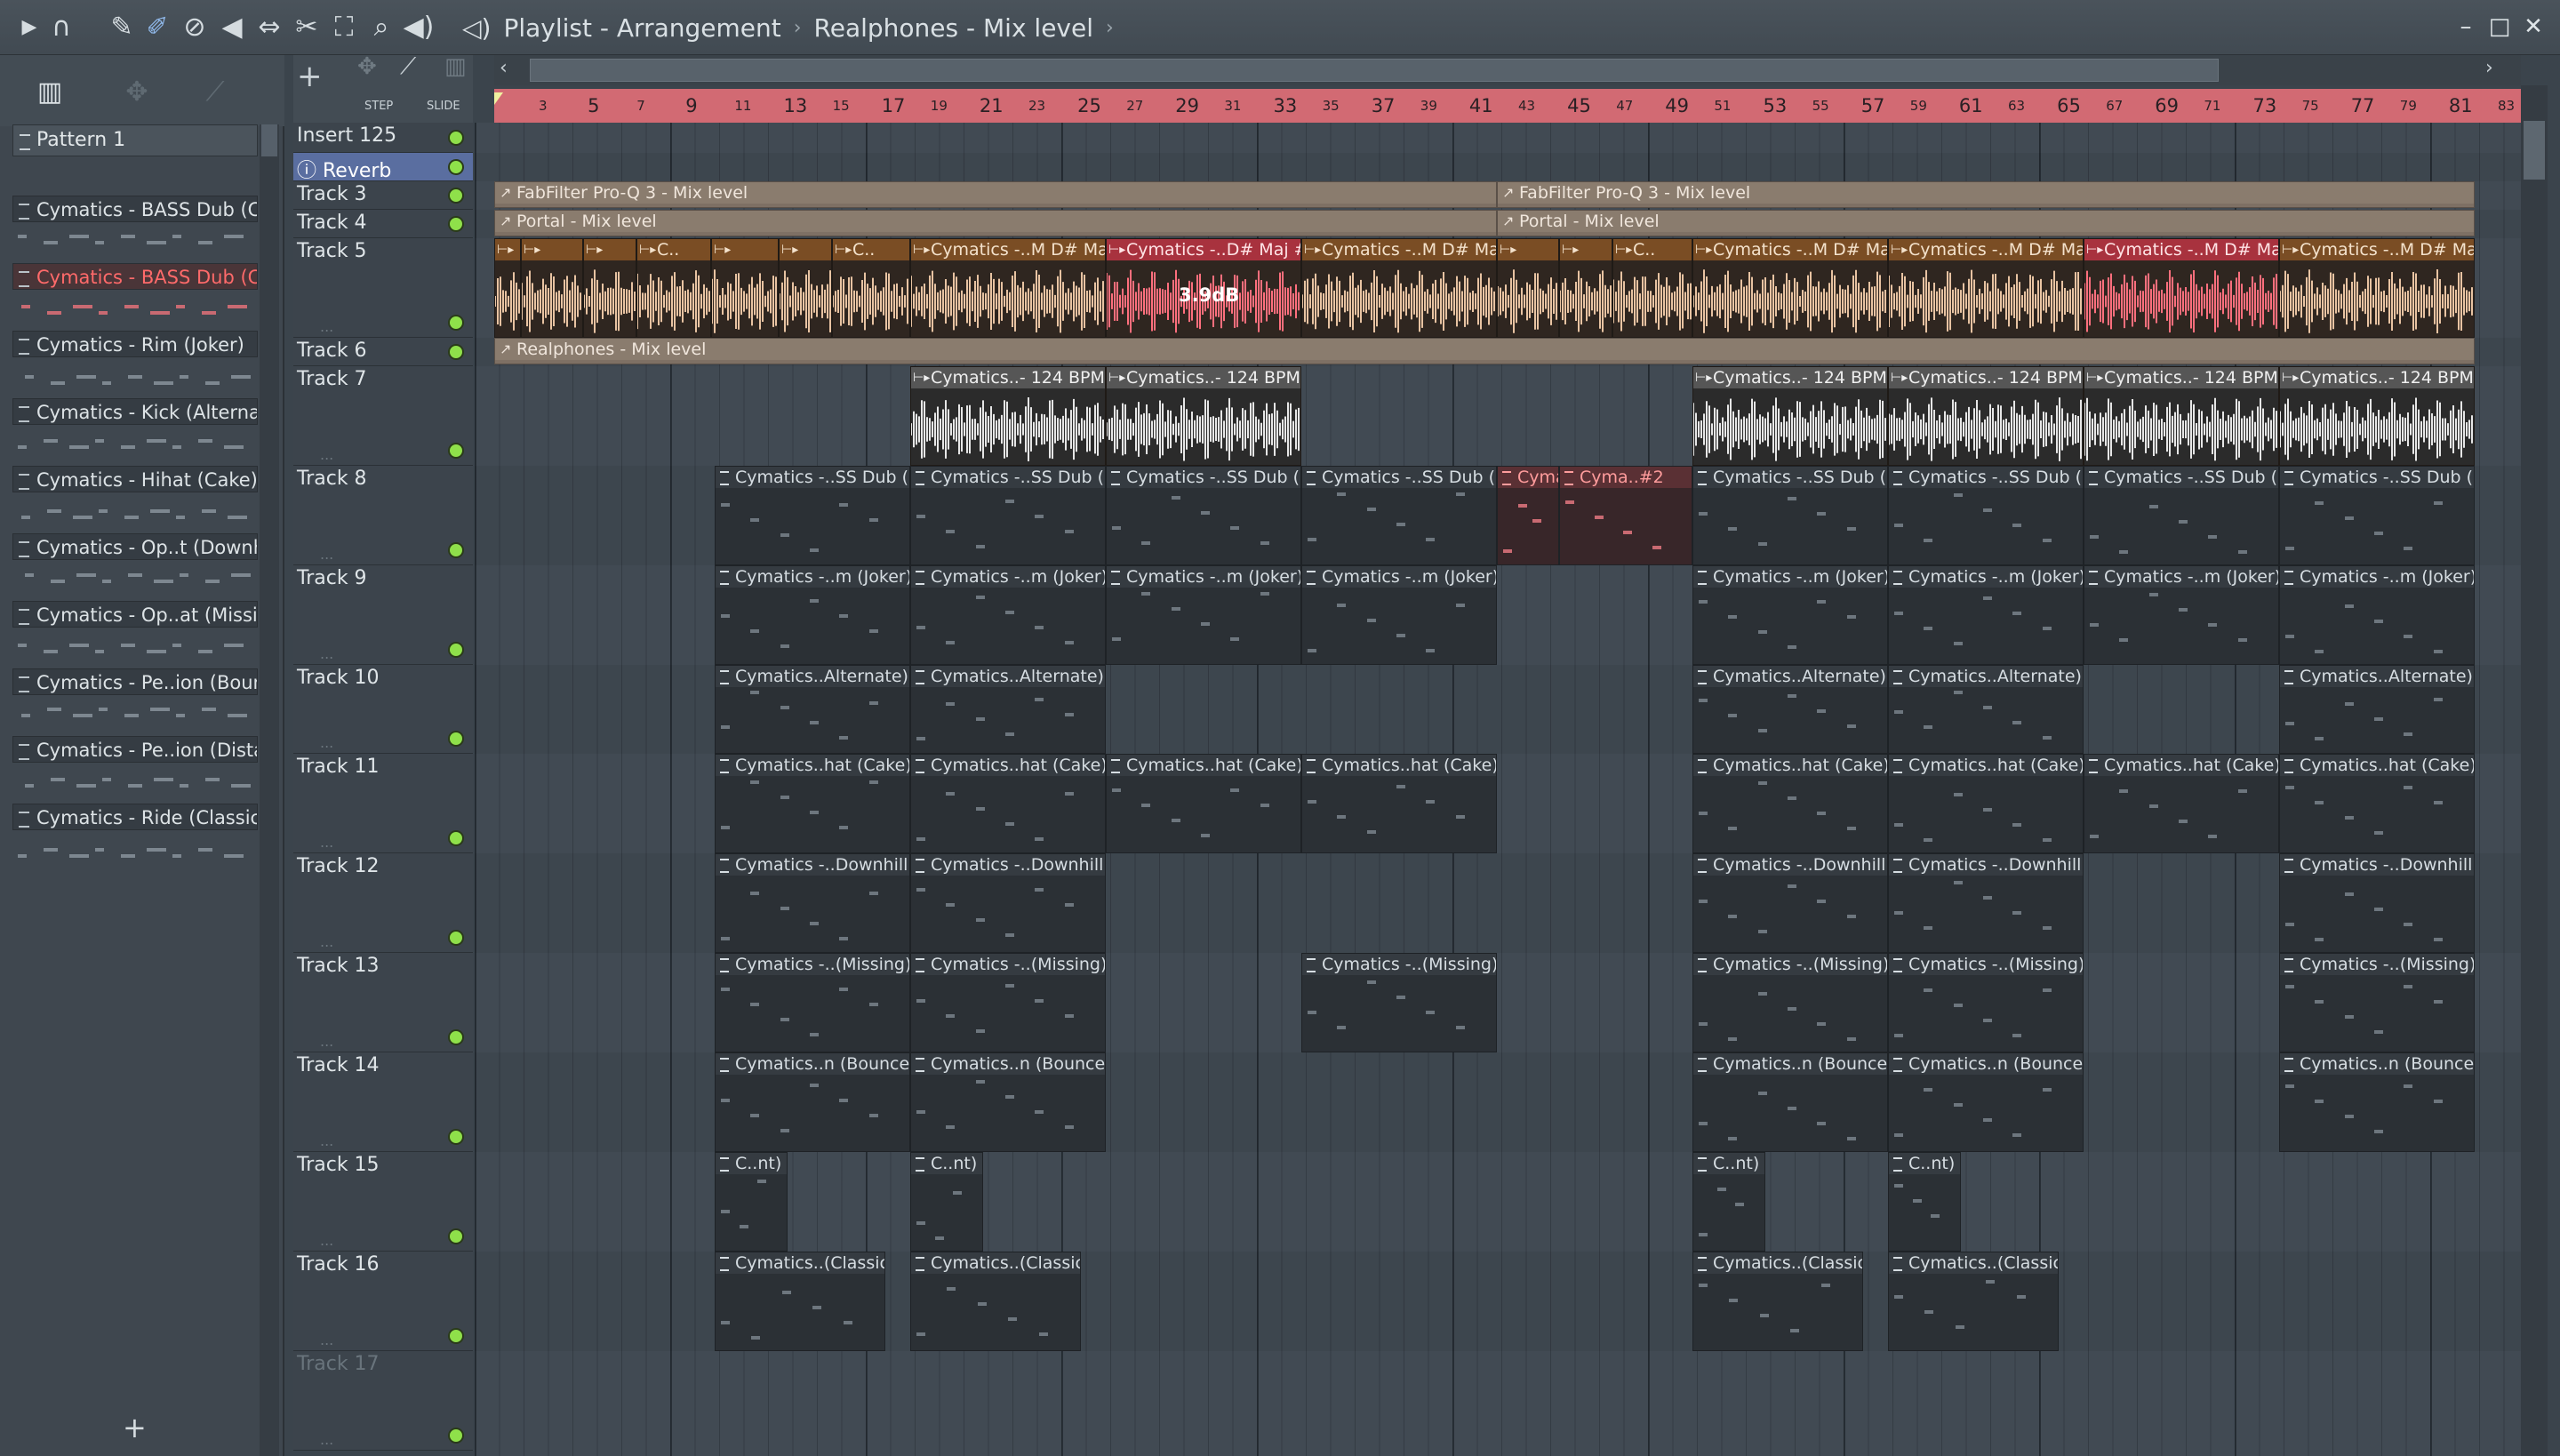 The height and width of the screenshot is (1456, 2560). I want to click on pattern-clip: Cyma..#2, so click(1625, 515).